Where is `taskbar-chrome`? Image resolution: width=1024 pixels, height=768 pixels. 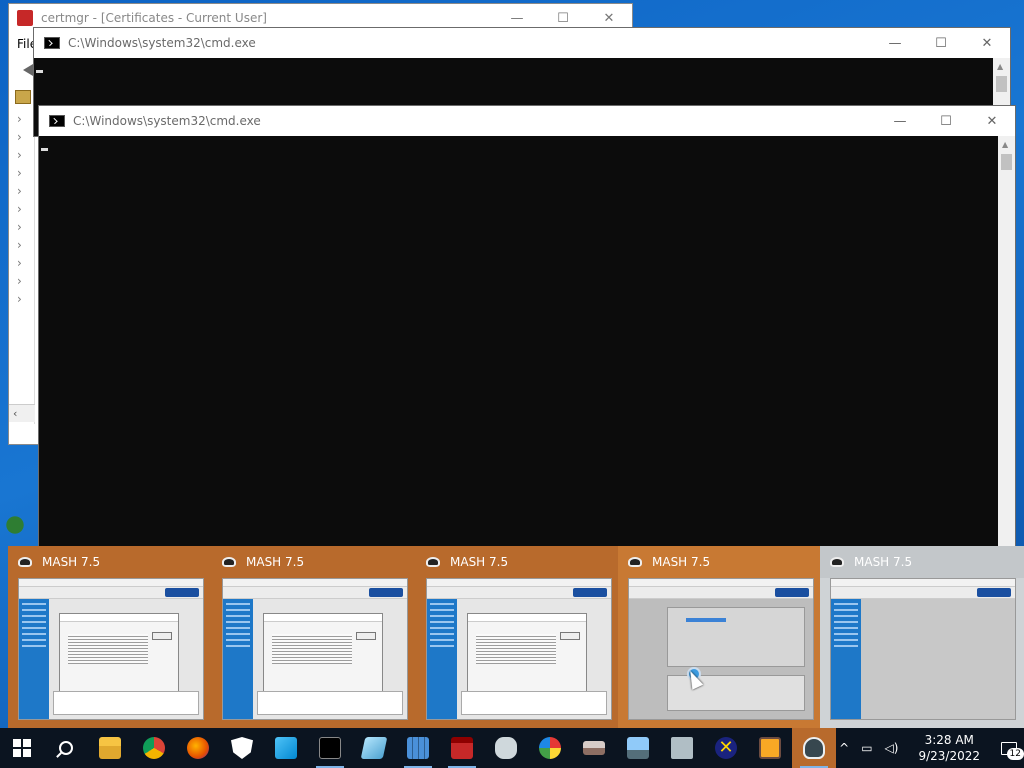 taskbar-chrome is located at coordinates (154, 748).